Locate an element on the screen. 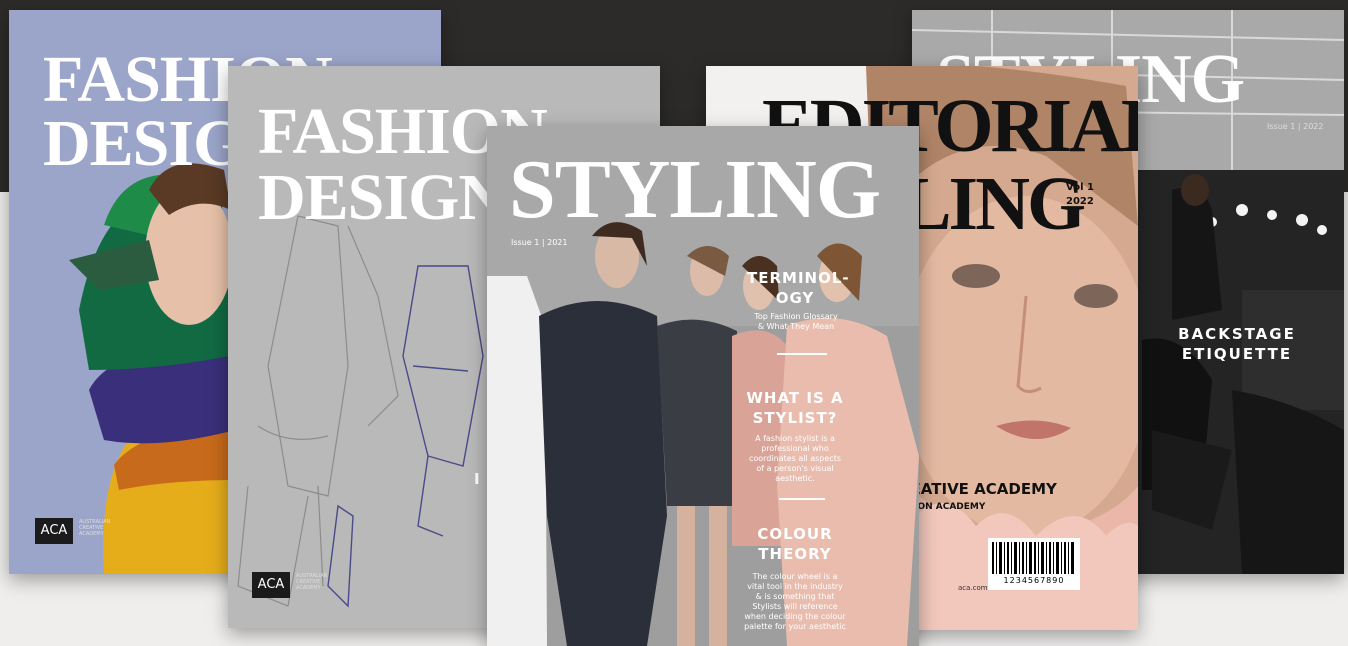  section-body-terminology: Top Fashion Glossary & What They Mean is located at coordinates (796, 321).